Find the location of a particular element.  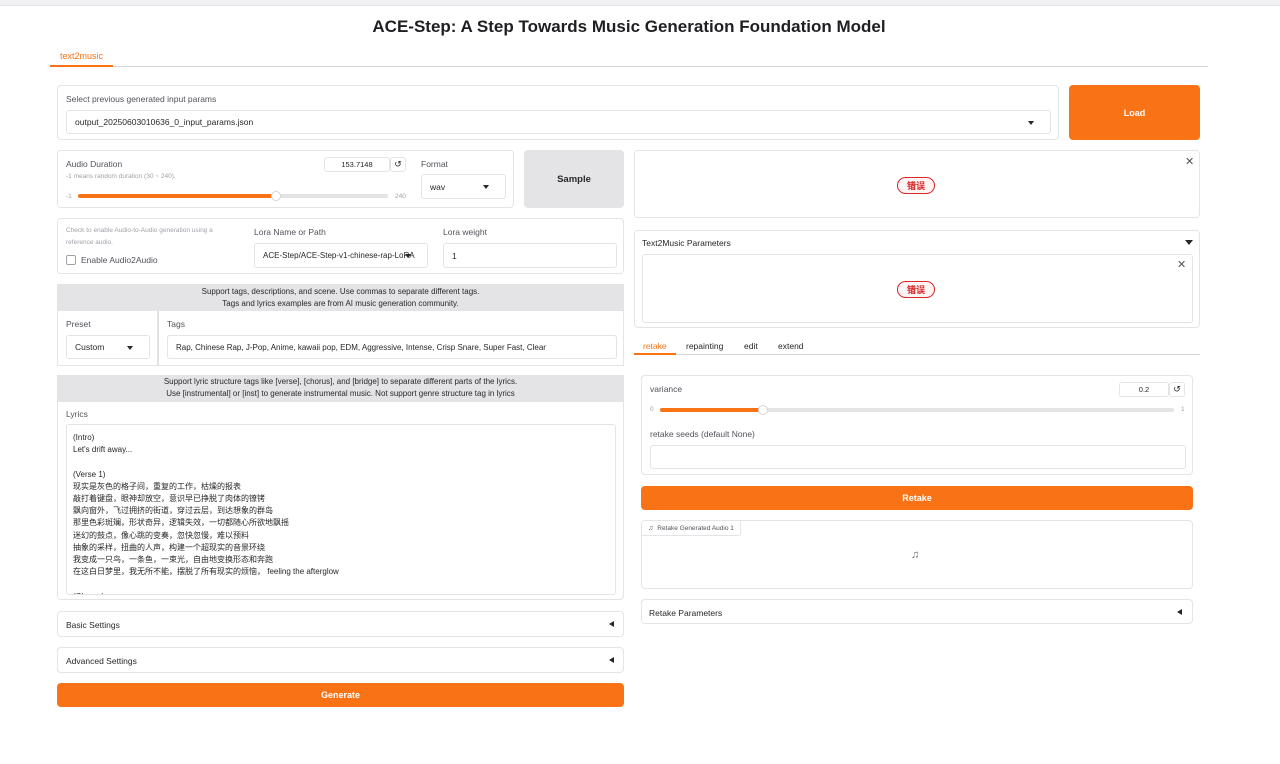

basic-settings-label: Basic Settings is located at coordinates (93, 625).